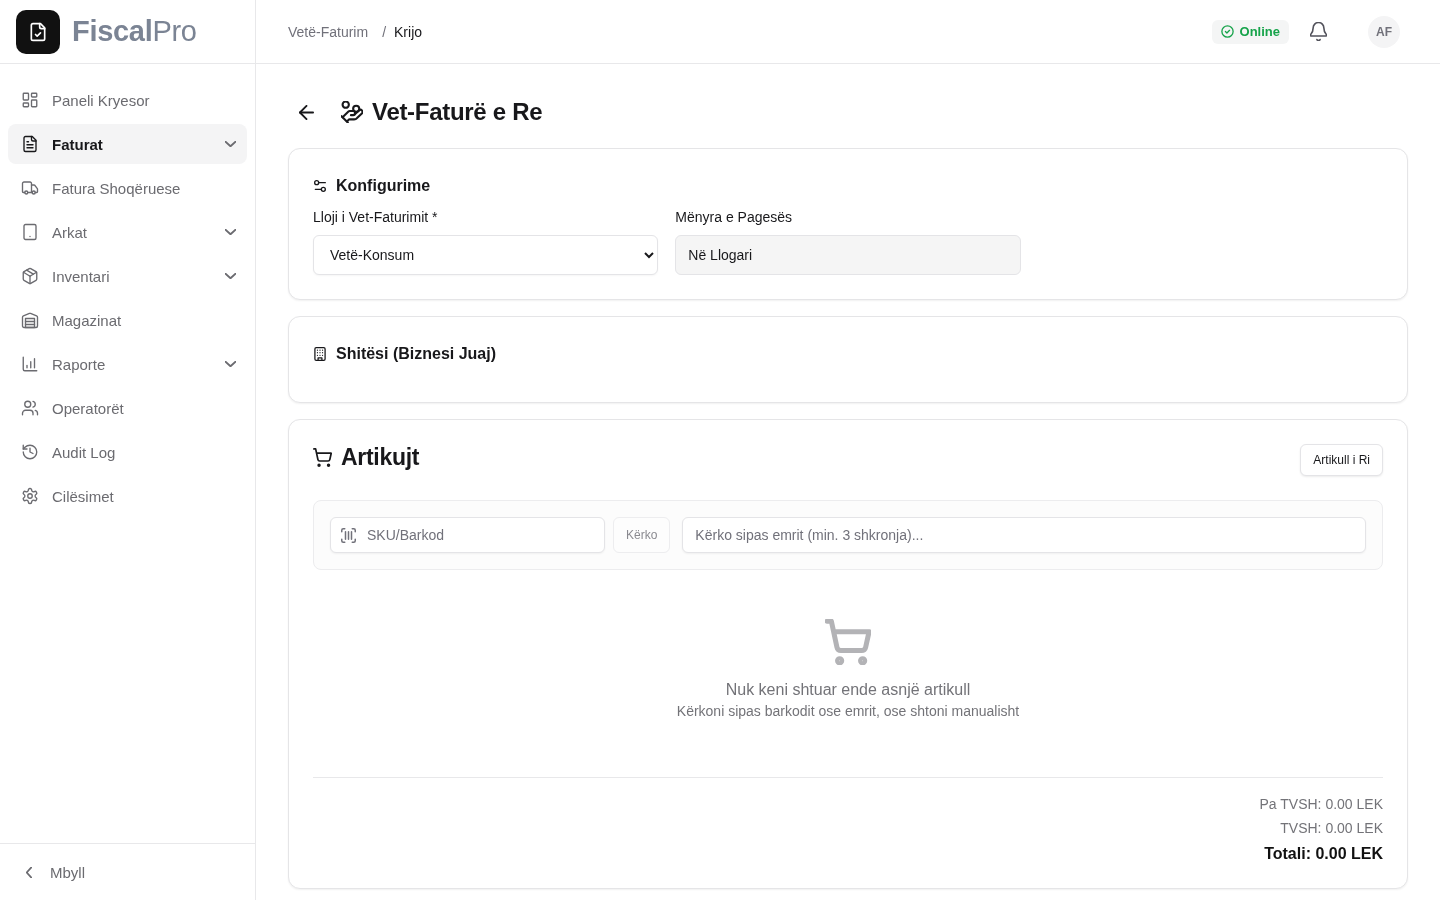 The image size is (1440, 900). I want to click on dashboard-grid-icon, so click(30, 100).